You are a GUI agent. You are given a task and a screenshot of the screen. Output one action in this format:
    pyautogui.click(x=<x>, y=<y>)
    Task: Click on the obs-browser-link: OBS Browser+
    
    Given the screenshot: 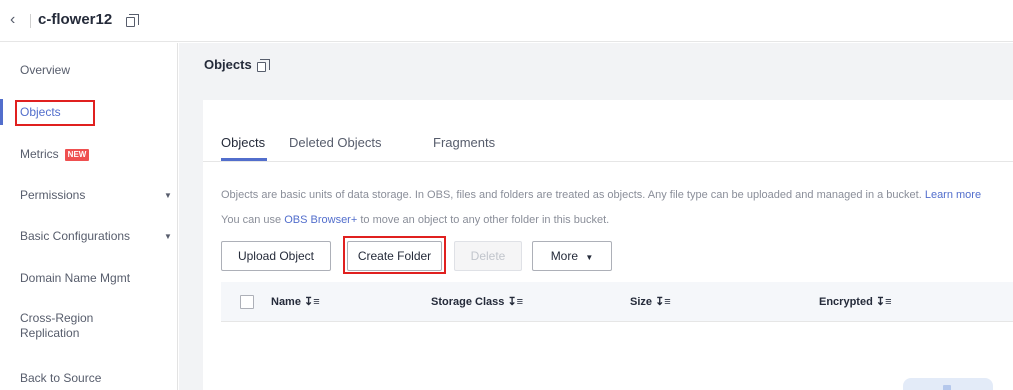 What is the action you would take?
    pyautogui.click(x=320, y=220)
    